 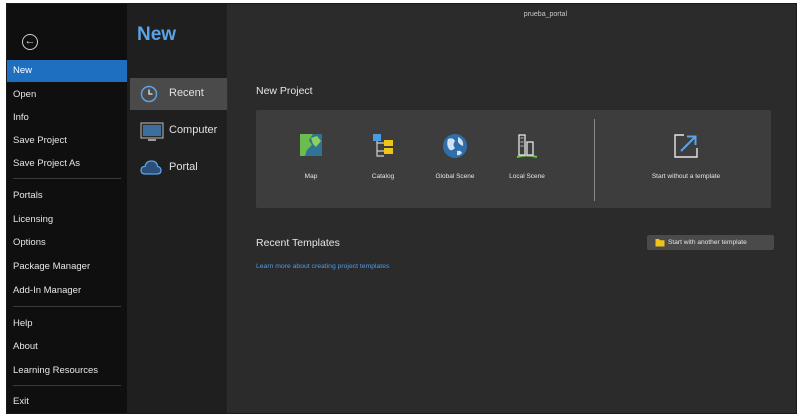 I want to click on template-label: Local Scene, so click(x=527, y=176).